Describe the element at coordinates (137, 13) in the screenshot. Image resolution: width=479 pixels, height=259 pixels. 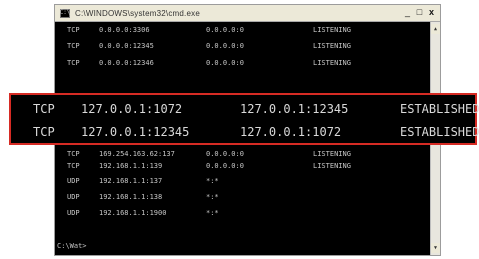
I see `window-title: C:\WINDOWS\system32\cmd.exe` at that location.